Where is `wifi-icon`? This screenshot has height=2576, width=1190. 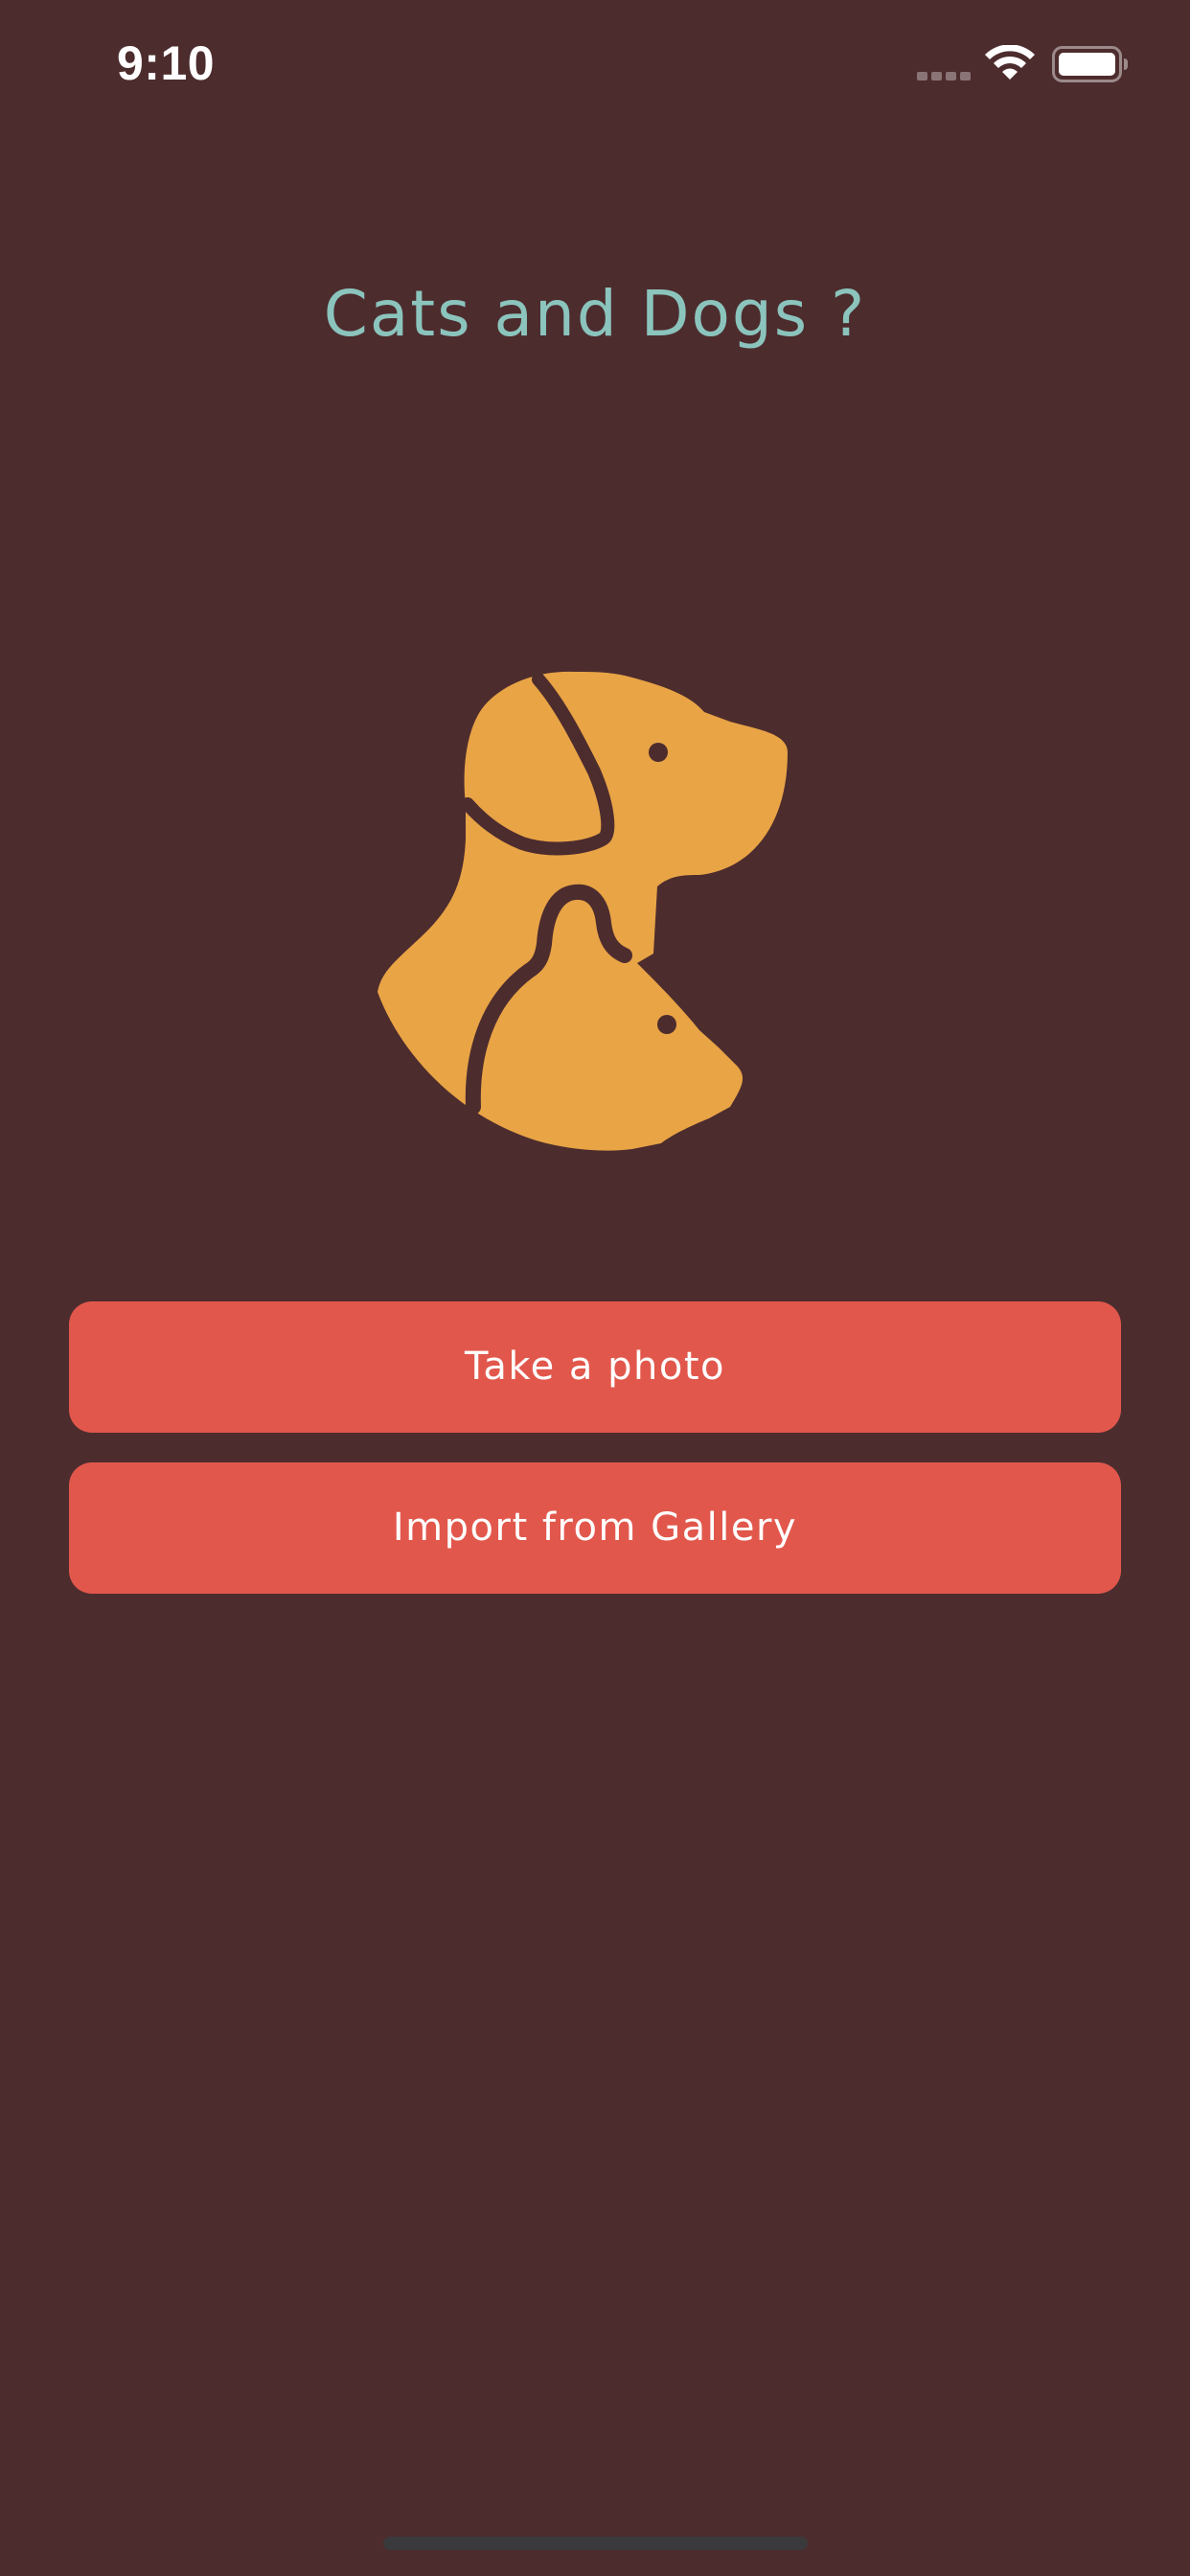
wifi-icon is located at coordinates (1010, 63).